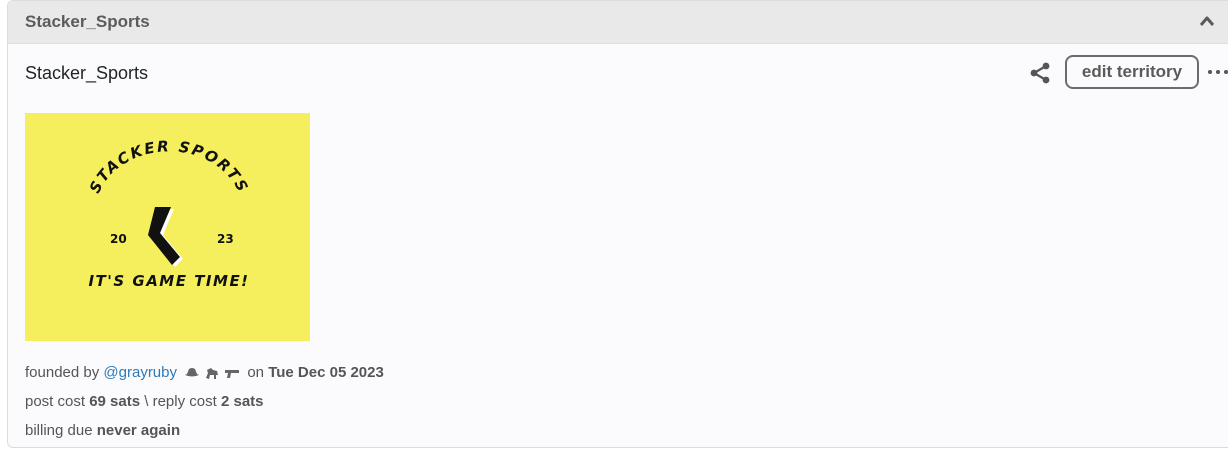 Image resolution: width=1228 pixels, height=449 pixels. I want to click on cost-line: post cost 69 sats \ reply cost 2 sats, so click(144, 401).